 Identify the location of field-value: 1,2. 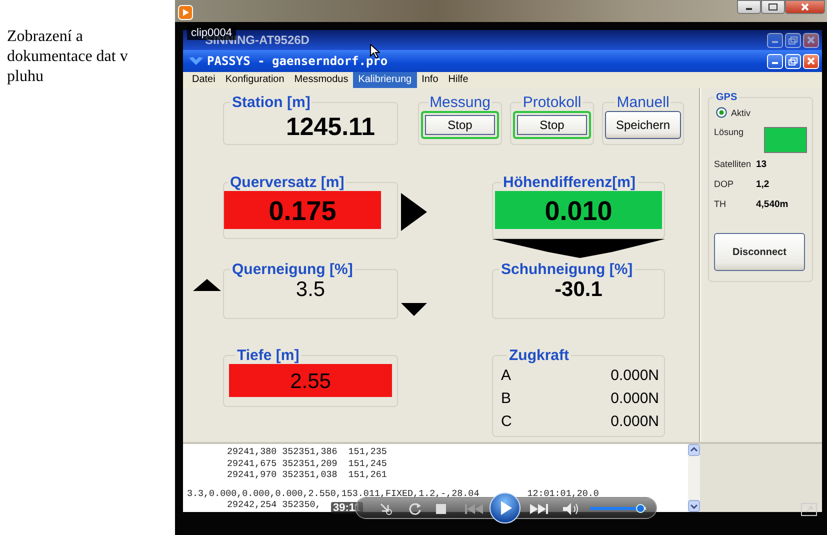
(763, 184).